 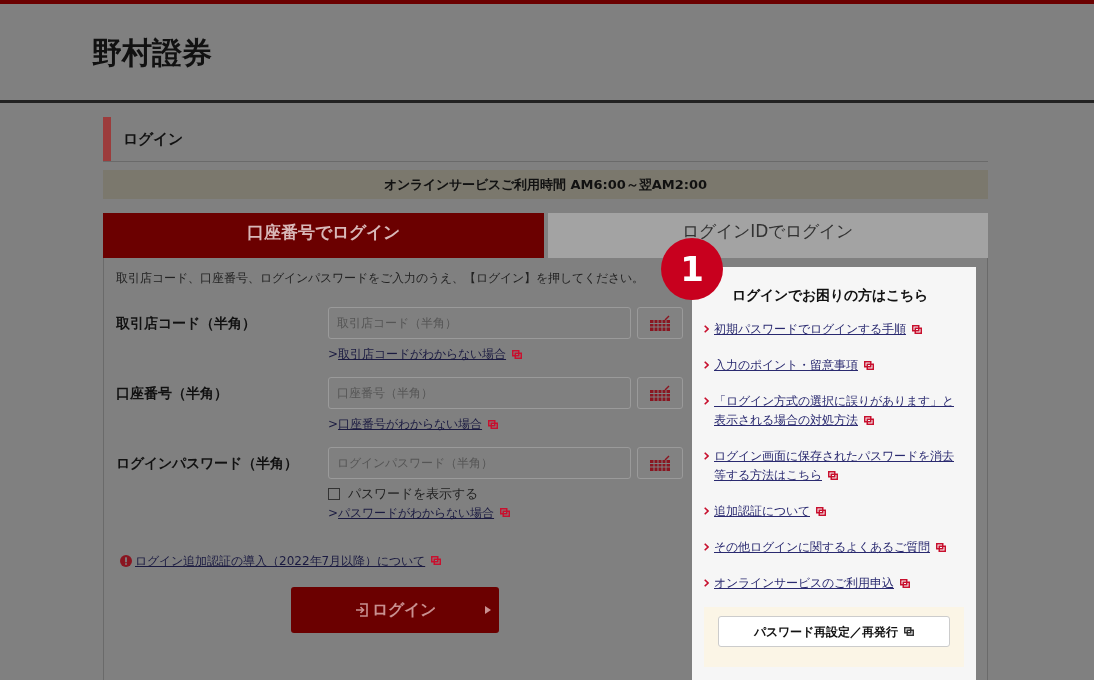 What do you see at coordinates (334, 493) in the screenshot?
I see `show-password-checkbox` at bounding box center [334, 493].